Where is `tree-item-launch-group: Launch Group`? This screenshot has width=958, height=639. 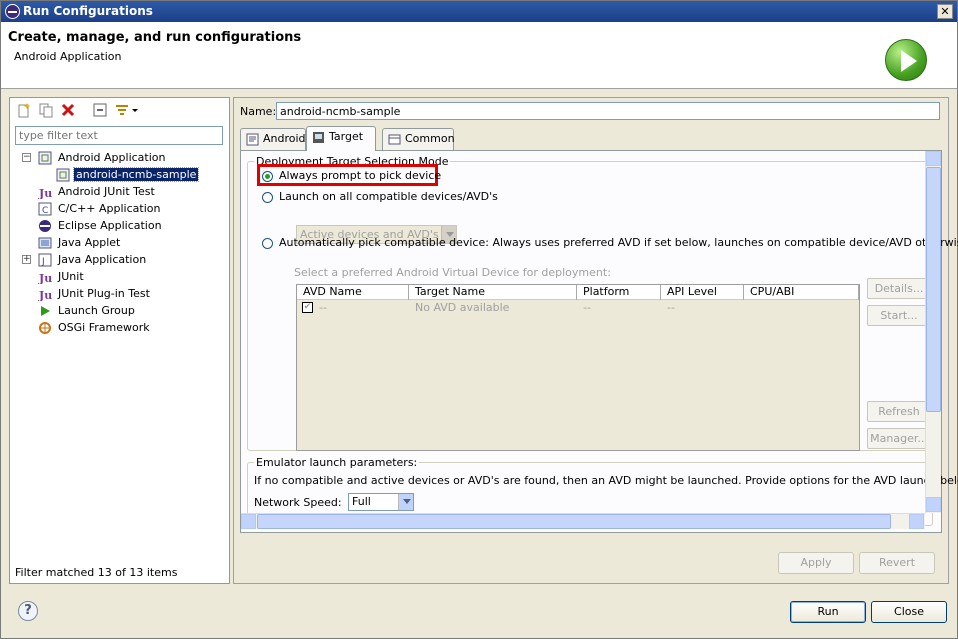 tree-item-launch-group: Launch Group is located at coordinates (118, 311).